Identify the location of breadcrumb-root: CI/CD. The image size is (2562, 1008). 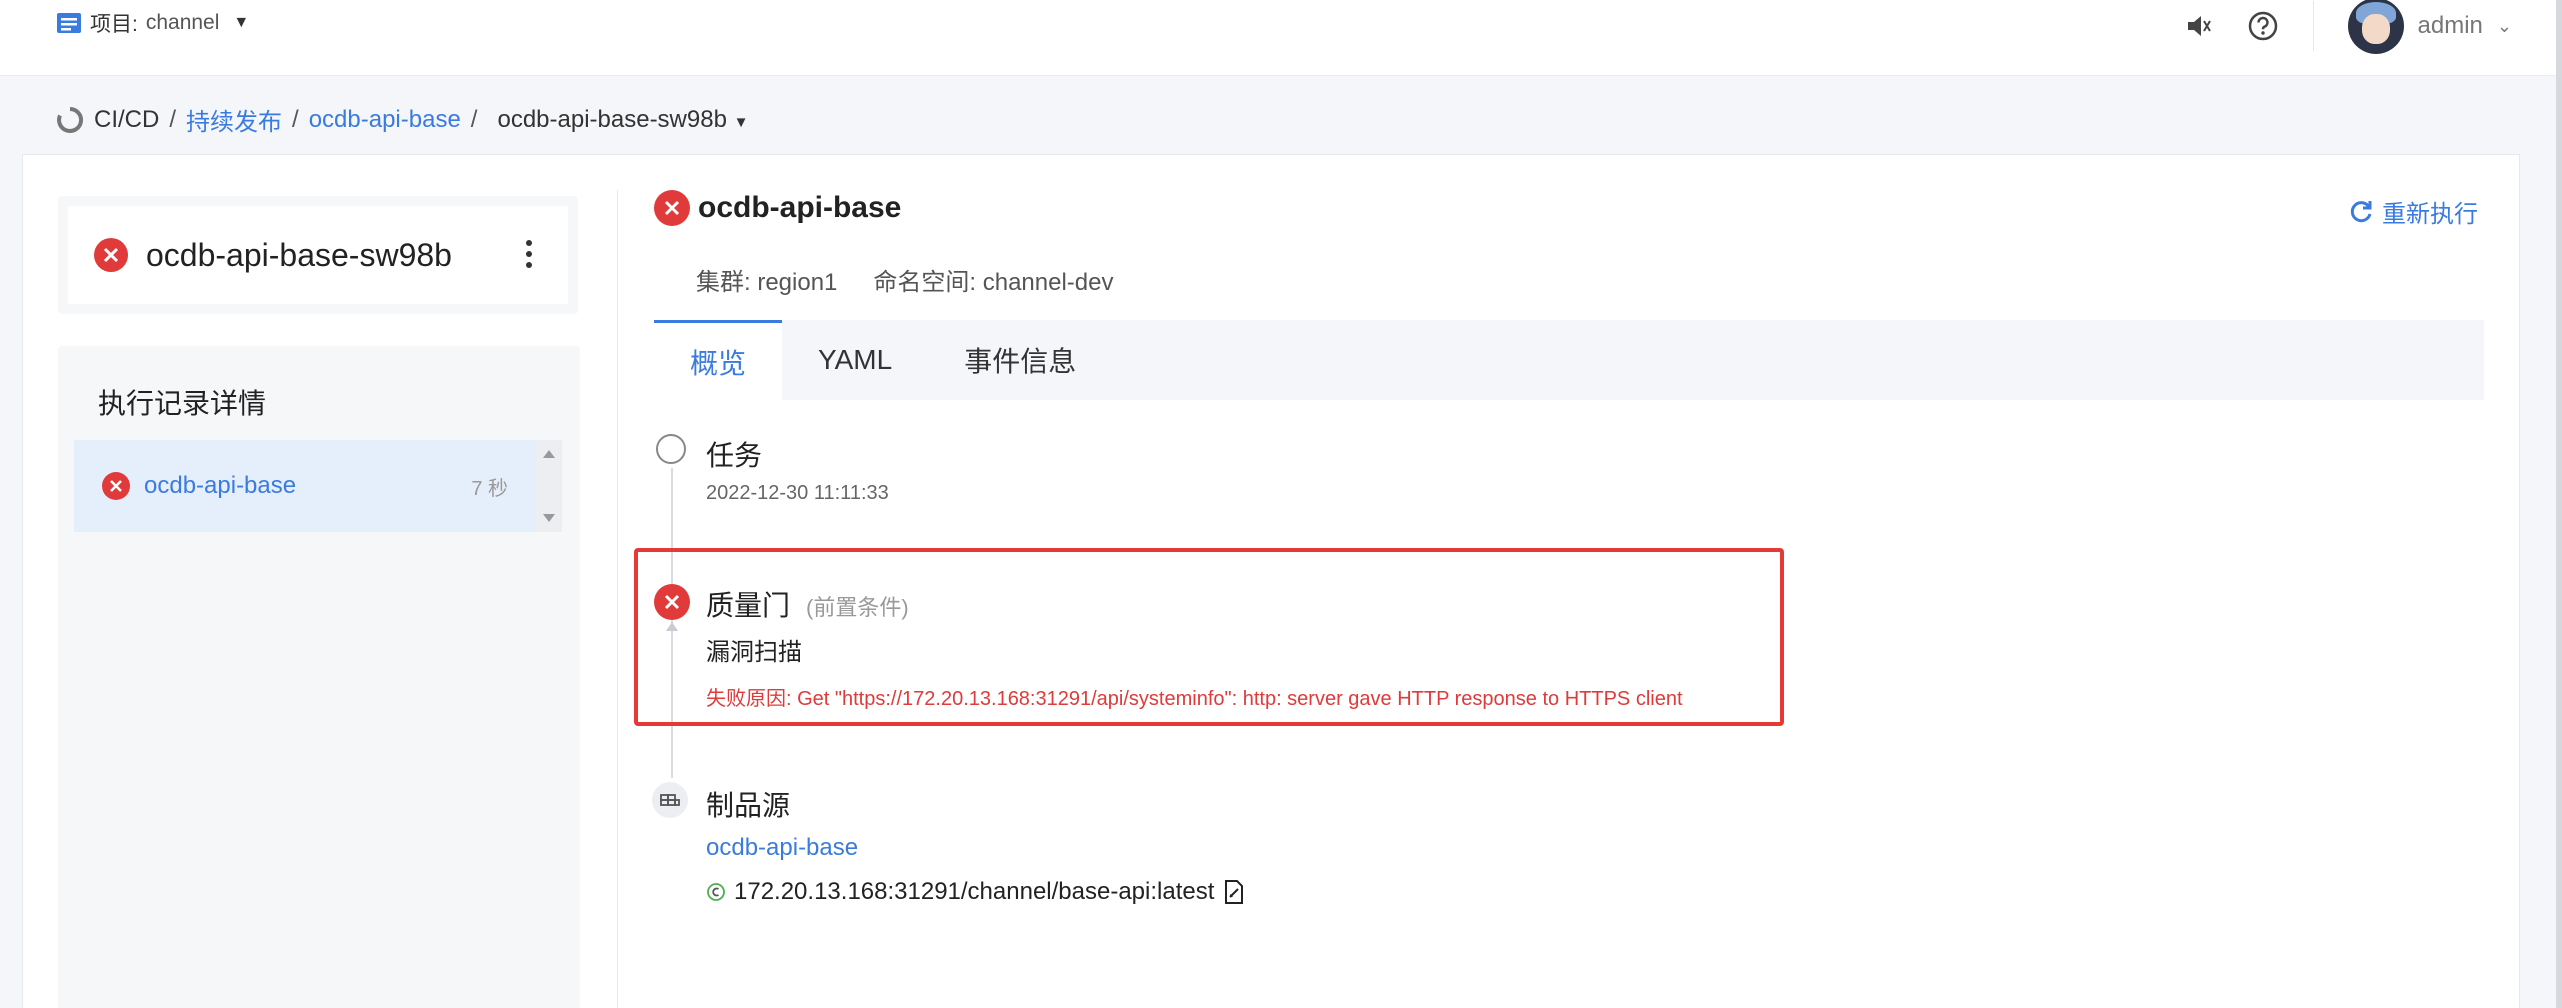
(127, 119).